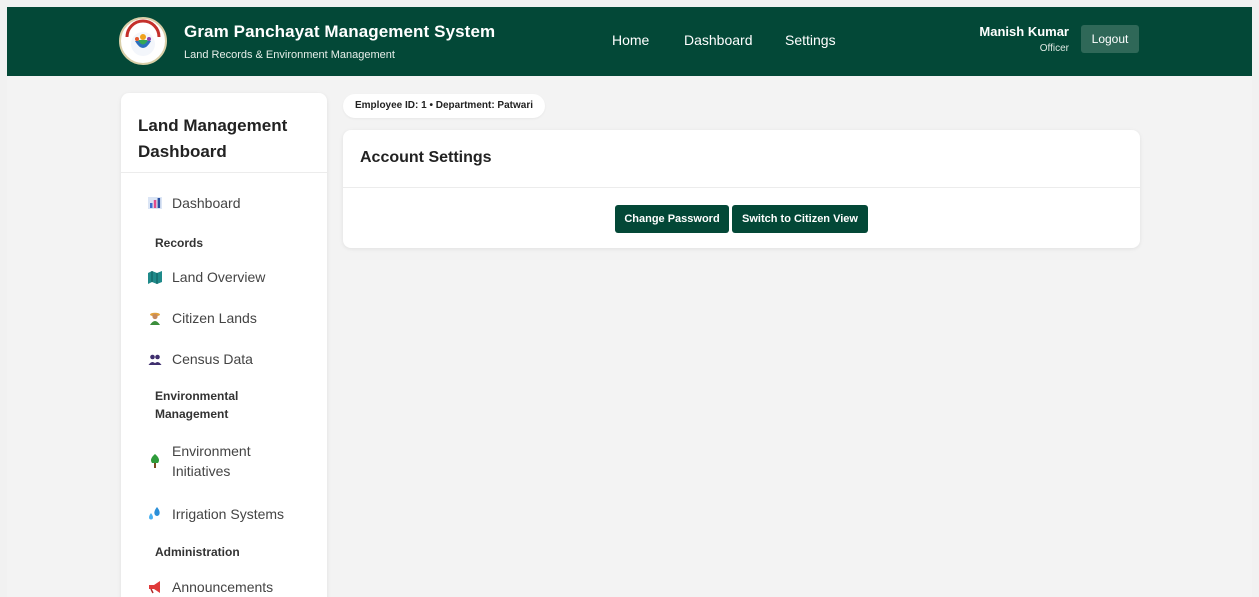  I want to click on sidebar-item-label: Dashboard, so click(206, 203).